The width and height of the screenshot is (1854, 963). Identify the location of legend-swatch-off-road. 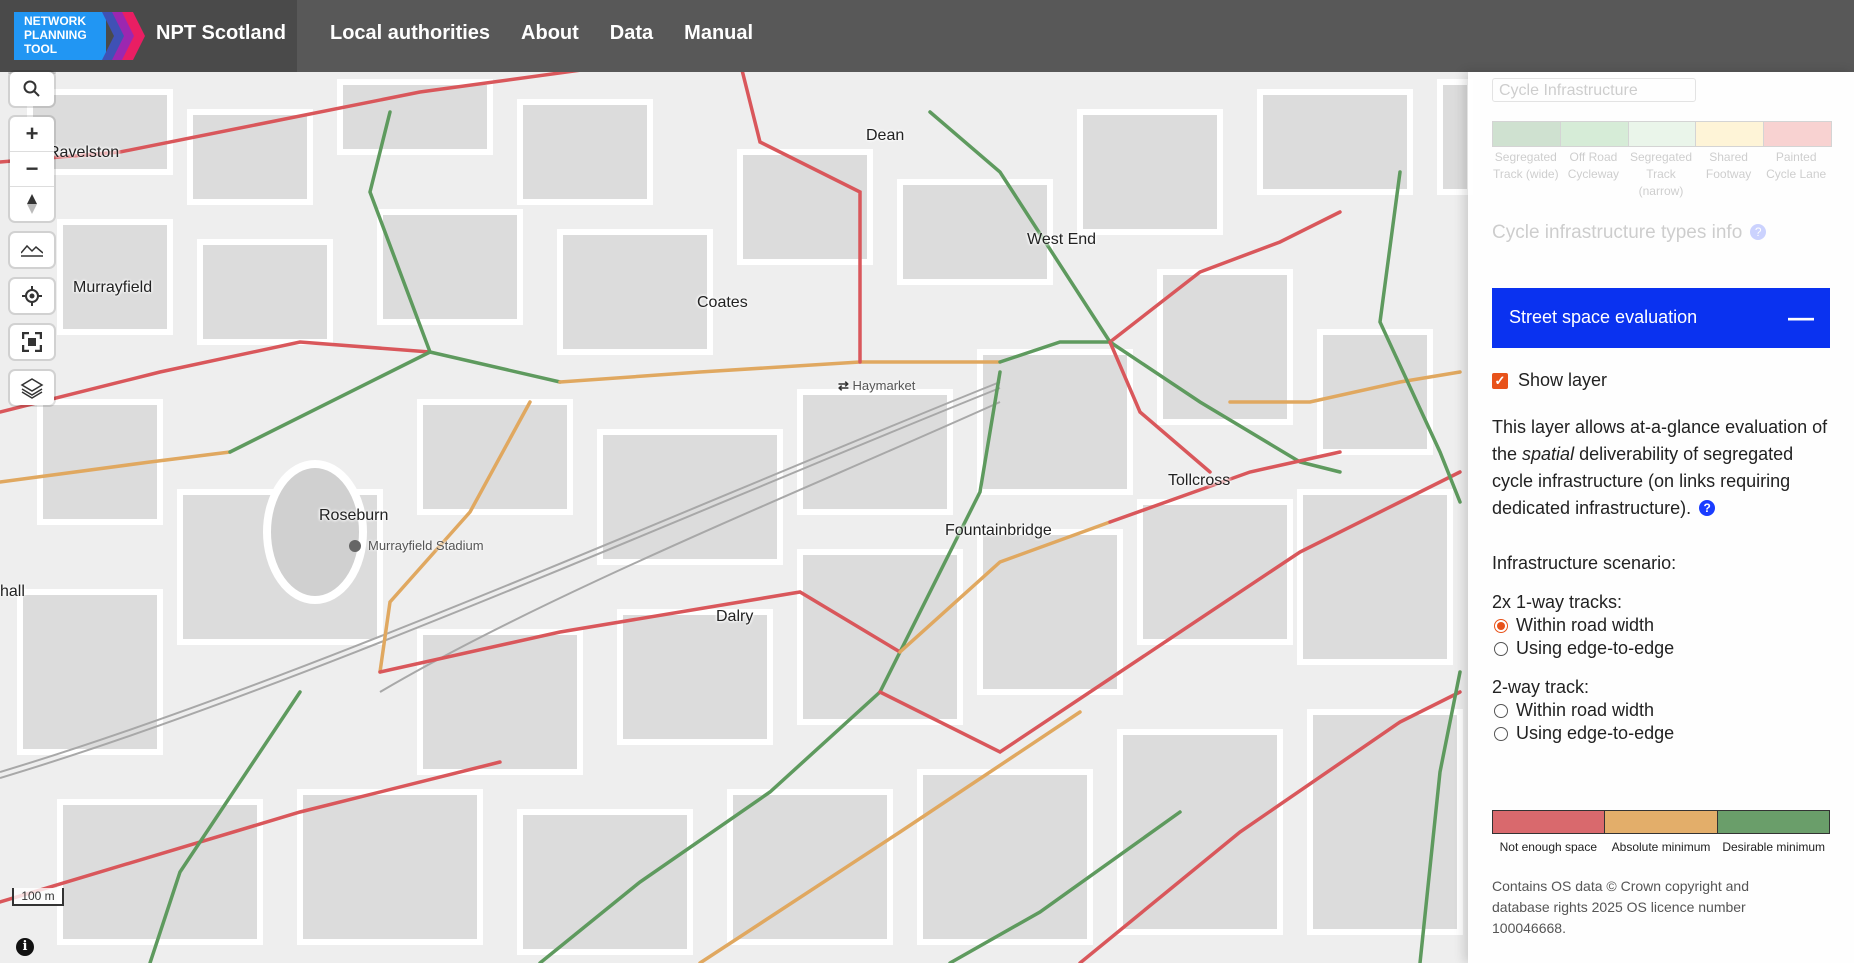
(1594, 134).